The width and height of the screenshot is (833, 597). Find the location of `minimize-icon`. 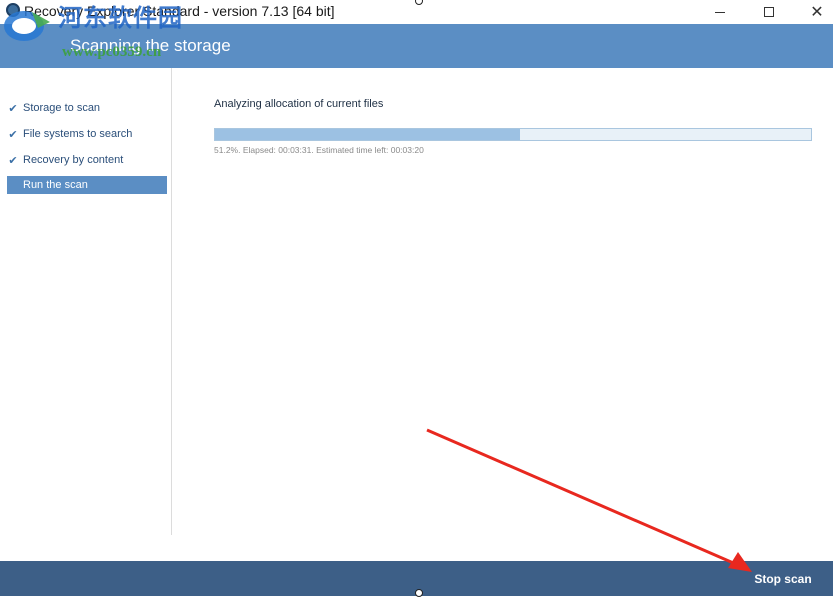

minimize-icon is located at coordinates (720, 12).